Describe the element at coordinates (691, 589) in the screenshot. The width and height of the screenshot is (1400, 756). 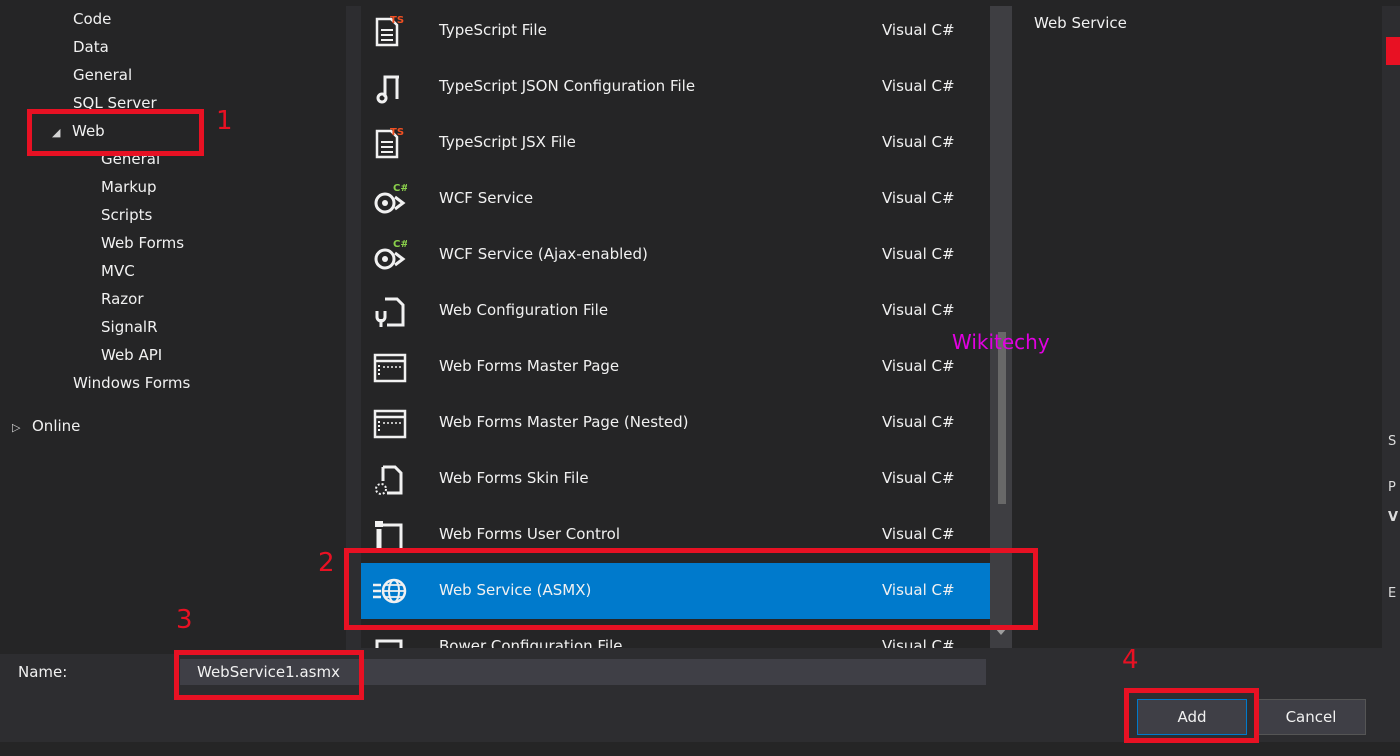
I see `annotation-box-web-service` at that location.